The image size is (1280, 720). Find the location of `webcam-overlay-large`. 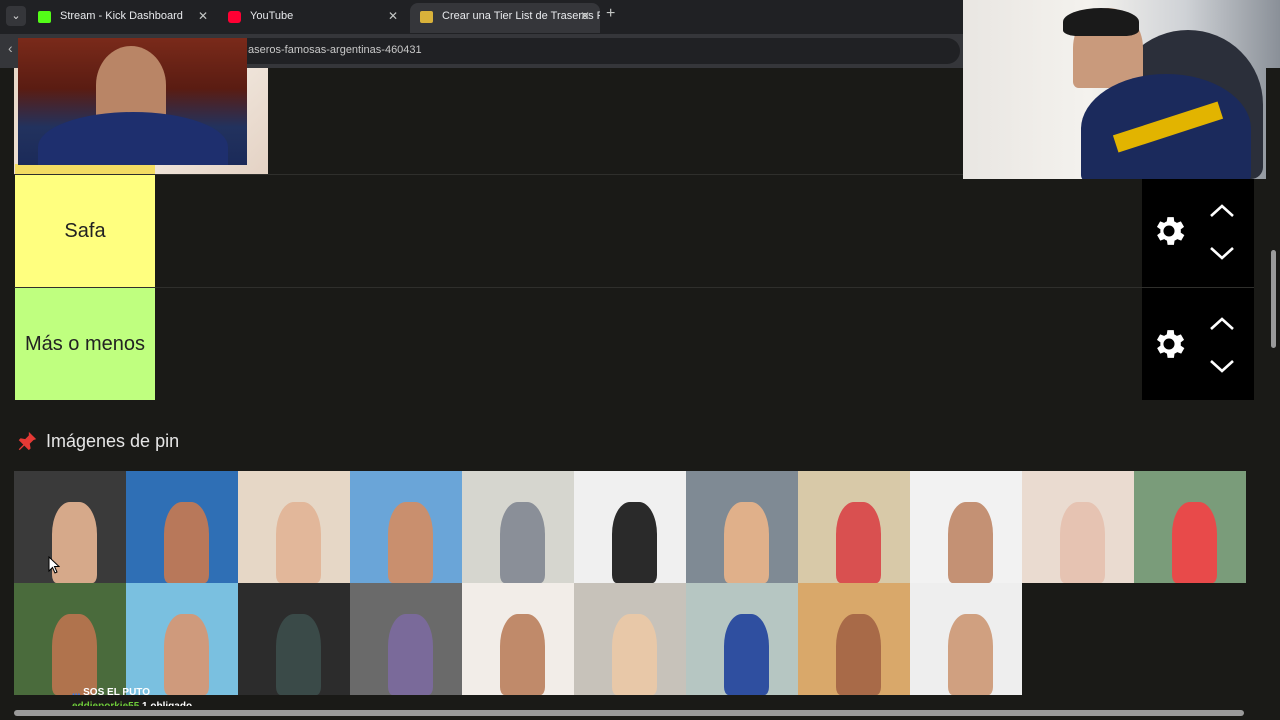

webcam-overlay-large is located at coordinates (1121, 89).